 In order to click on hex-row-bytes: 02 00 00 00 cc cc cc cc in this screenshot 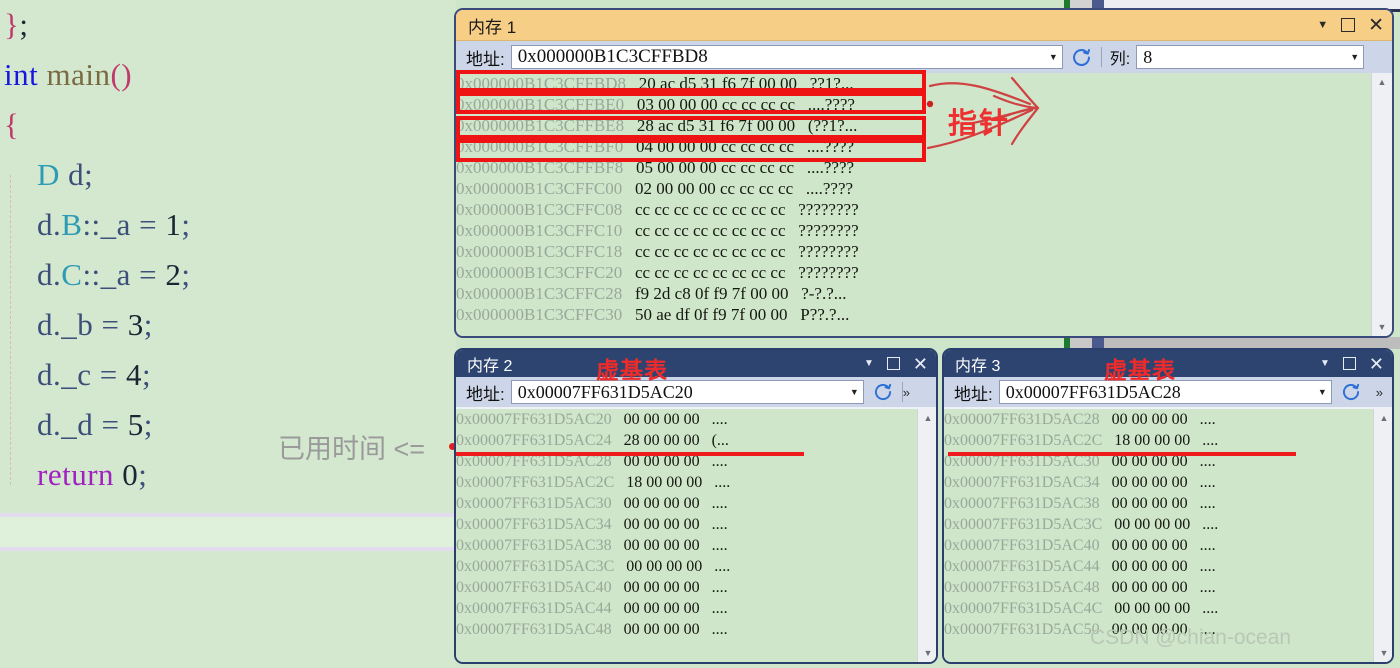, I will do `click(708, 188)`.